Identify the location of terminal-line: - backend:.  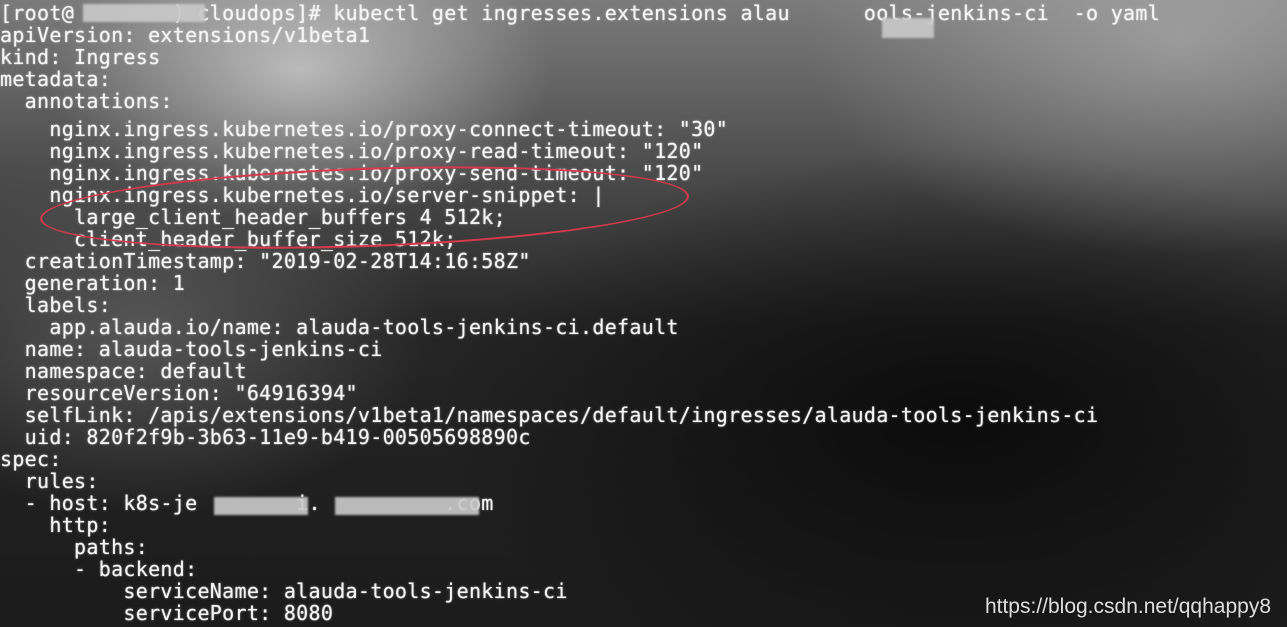
(99, 569).